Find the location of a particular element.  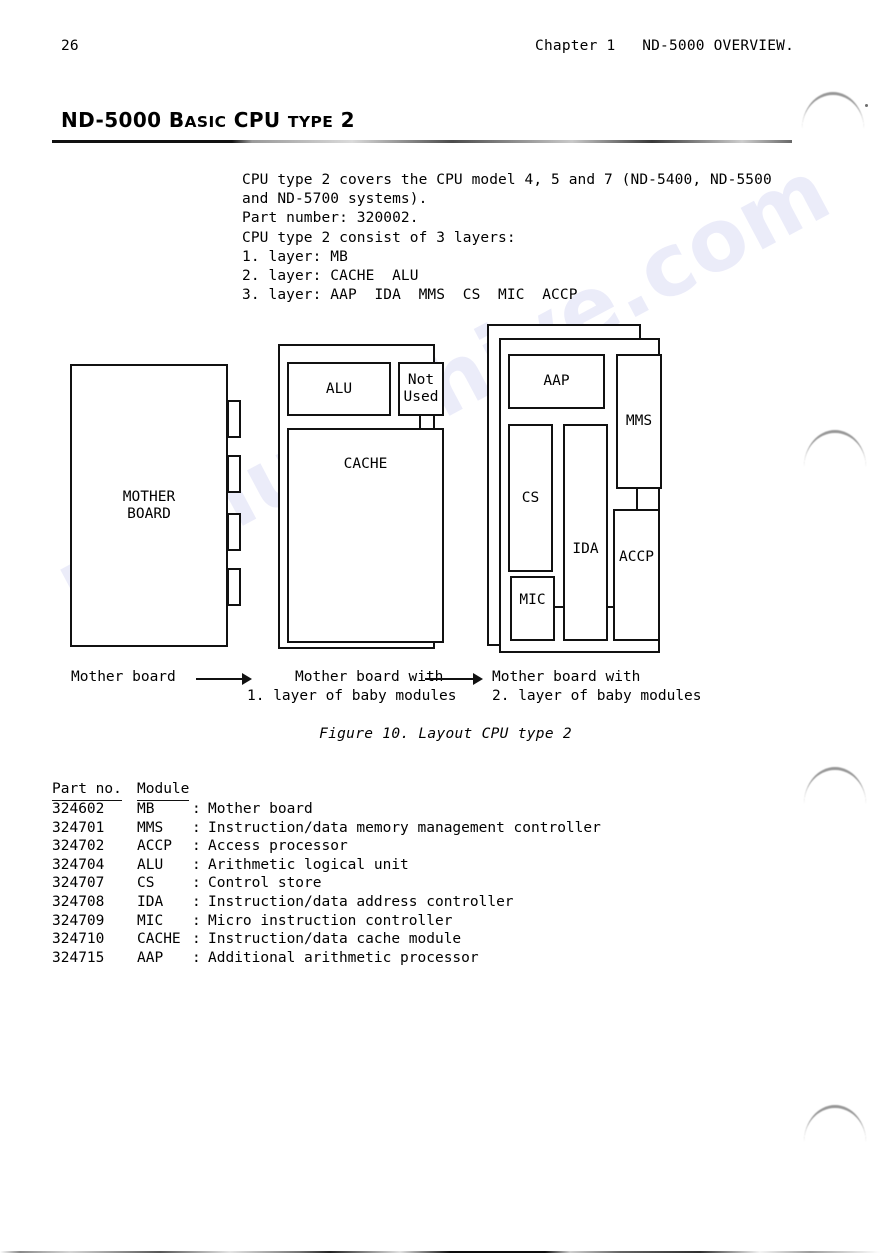

diagram-box-alu: ALU is located at coordinates (339, 389).